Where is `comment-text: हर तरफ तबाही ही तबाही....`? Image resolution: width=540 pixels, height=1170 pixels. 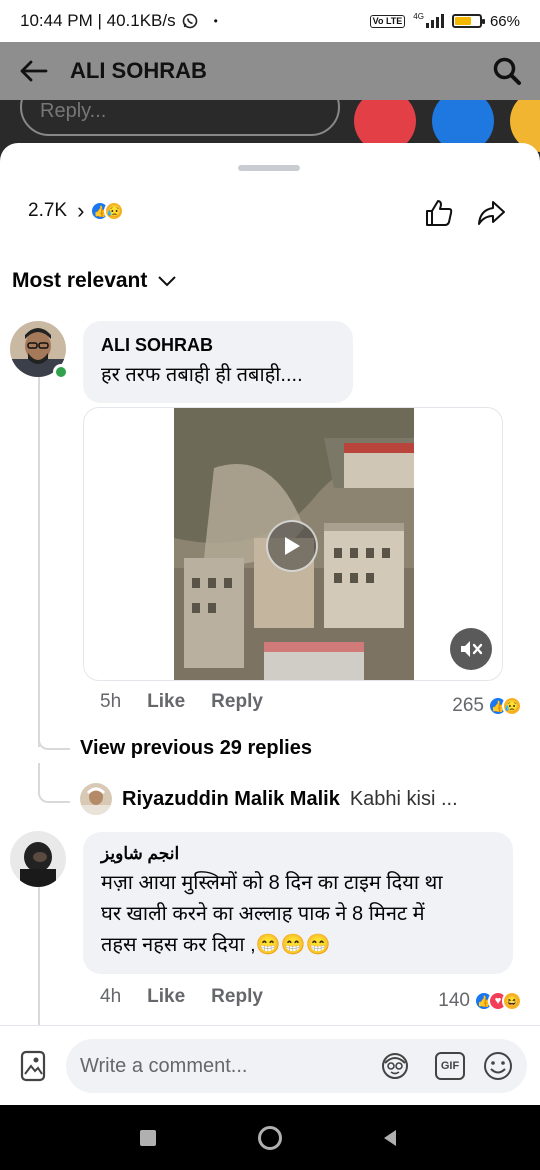 comment-text: हर तरफ तबाही ही तबाही.... is located at coordinates (202, 375).